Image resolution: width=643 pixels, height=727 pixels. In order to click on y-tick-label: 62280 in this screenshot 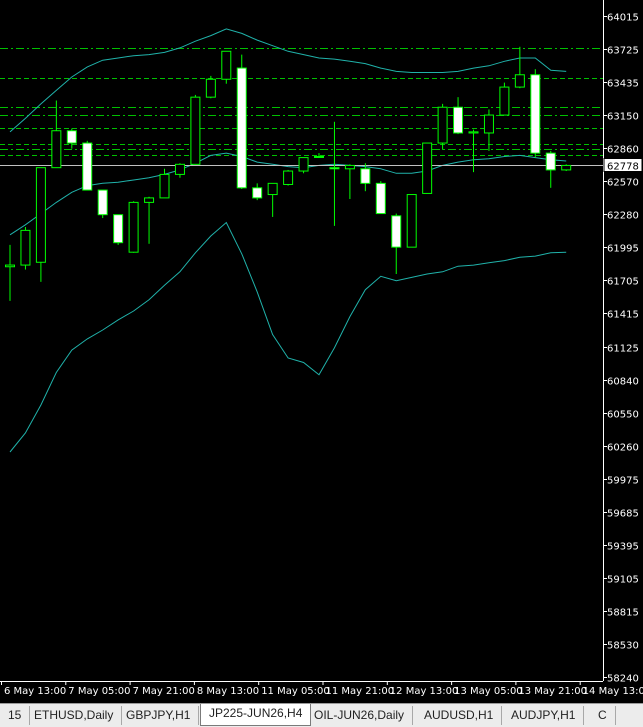, I will do `click(623, 216)`.